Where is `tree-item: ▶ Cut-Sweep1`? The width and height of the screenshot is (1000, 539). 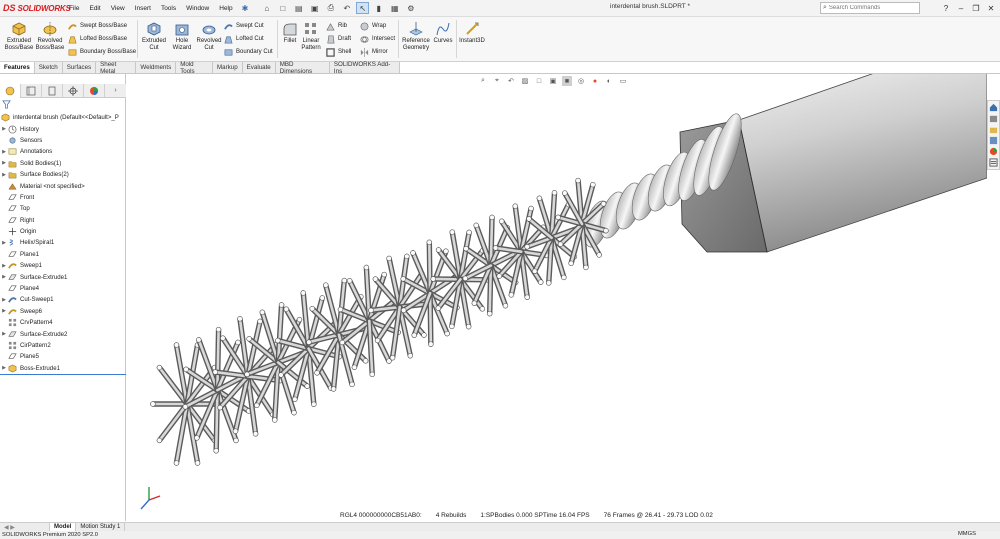 tree-item: ▶ Cut-Sweep1 is located at coordinates (63, 299).